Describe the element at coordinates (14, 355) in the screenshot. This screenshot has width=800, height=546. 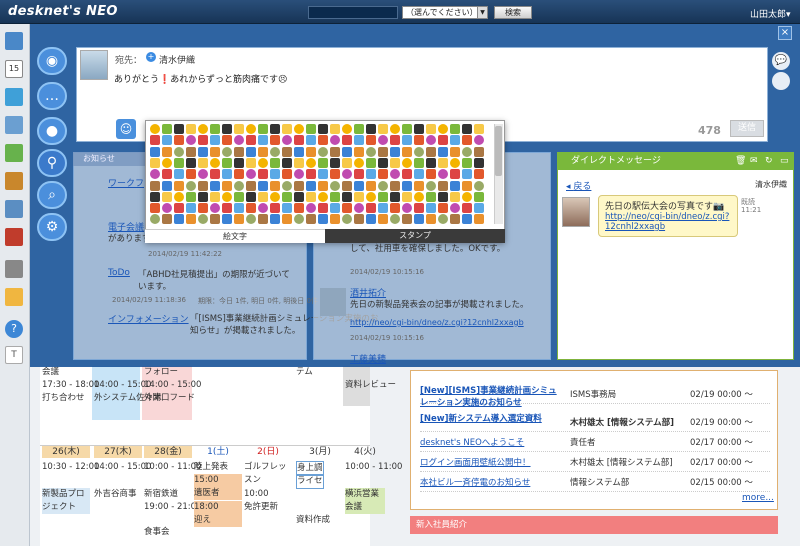
I see `text-icon: T` at that location.